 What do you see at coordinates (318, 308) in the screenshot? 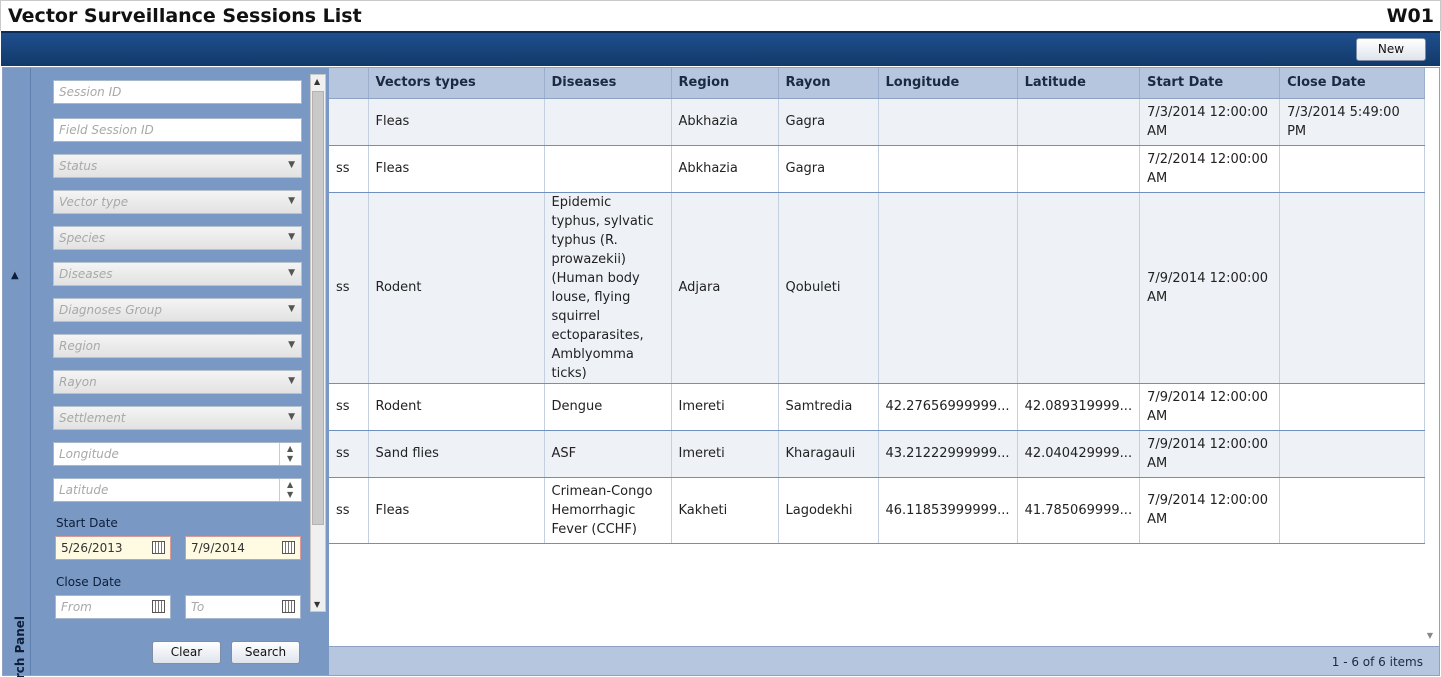
I see `scrollbar-thumb` at bounding box center [318, 308].